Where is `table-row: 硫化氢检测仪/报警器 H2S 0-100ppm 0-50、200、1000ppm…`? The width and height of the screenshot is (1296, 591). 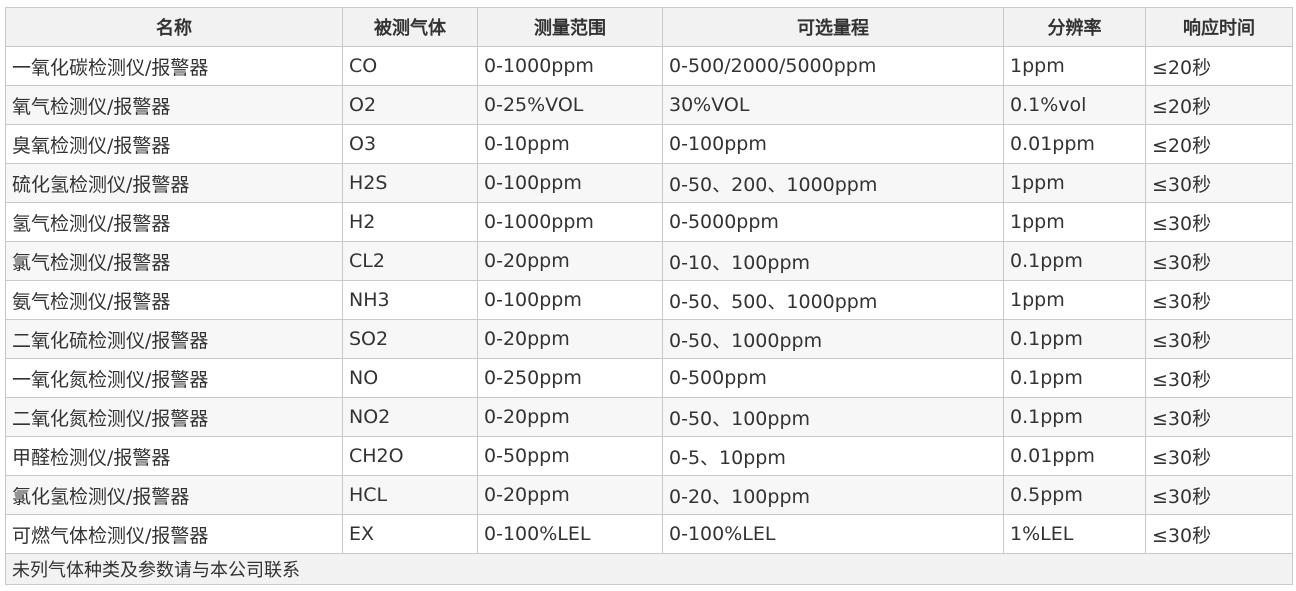
table-row: 硫化氢检测仪/报警器 H2S 0-100ppm 0-50、200、1000ppm… is located at coordinates (649, 183).